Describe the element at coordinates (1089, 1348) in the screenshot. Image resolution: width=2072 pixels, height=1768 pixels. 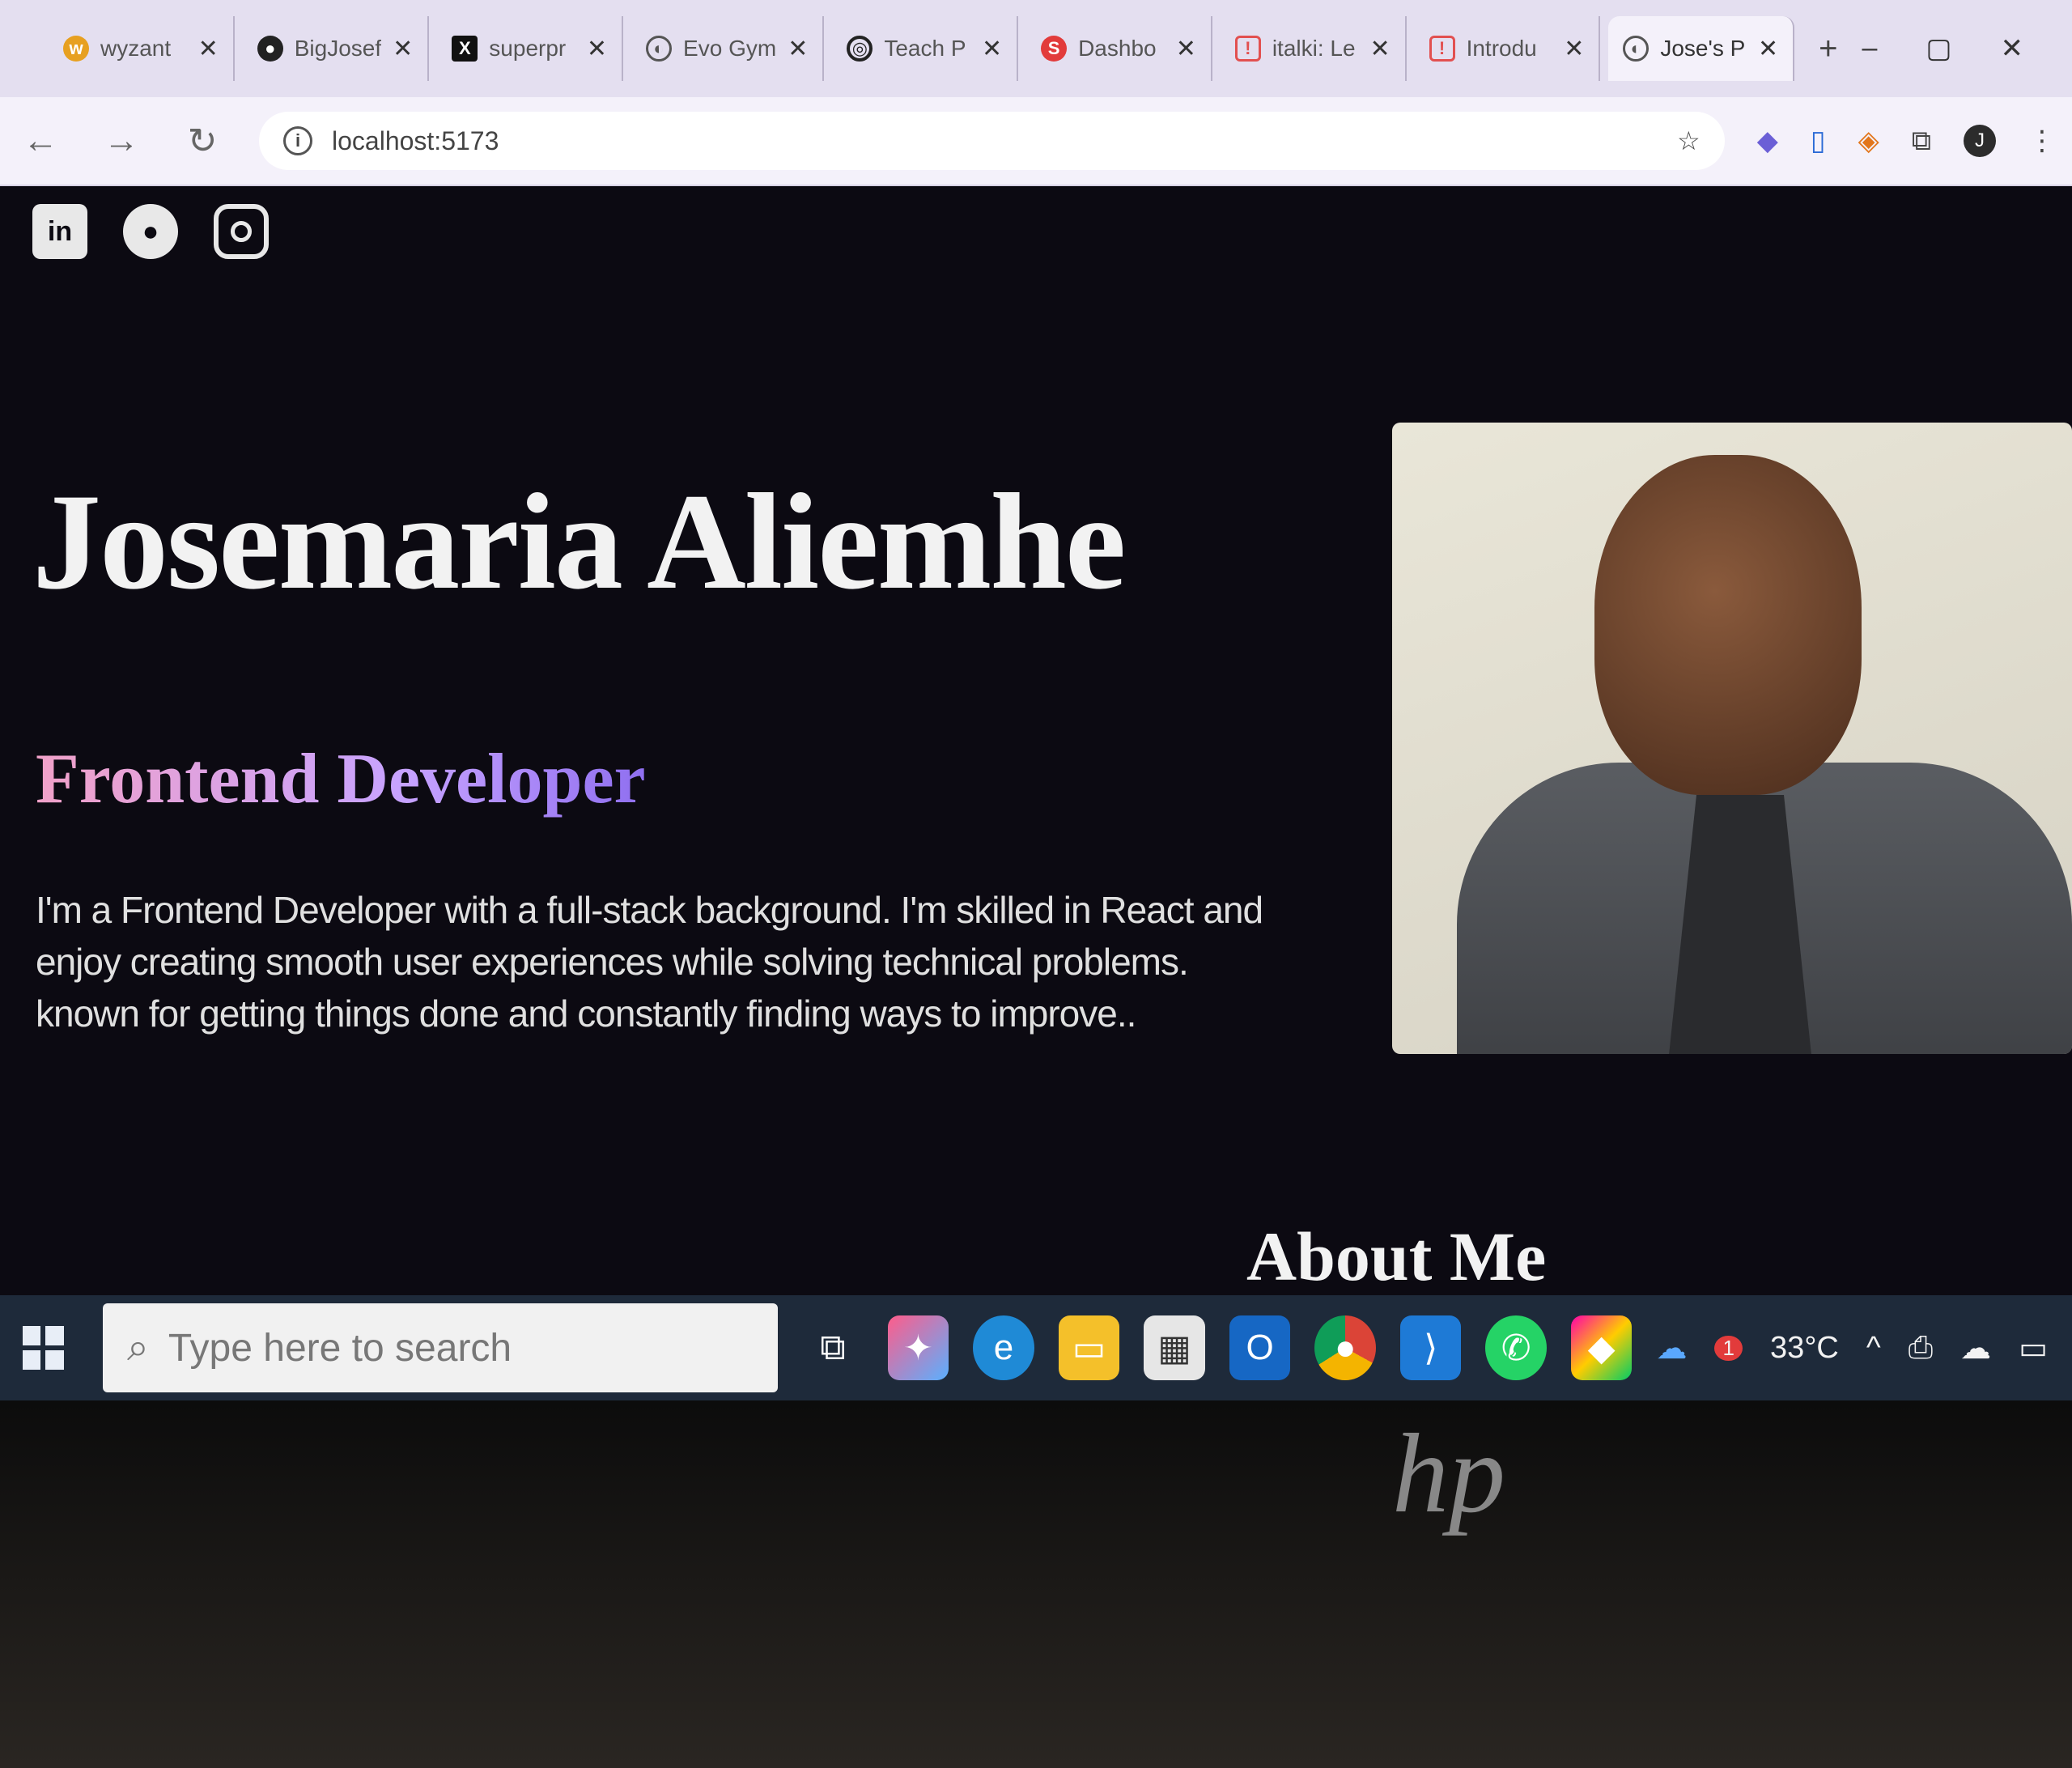
I see `file-explorer-icon: ▭` at that location.